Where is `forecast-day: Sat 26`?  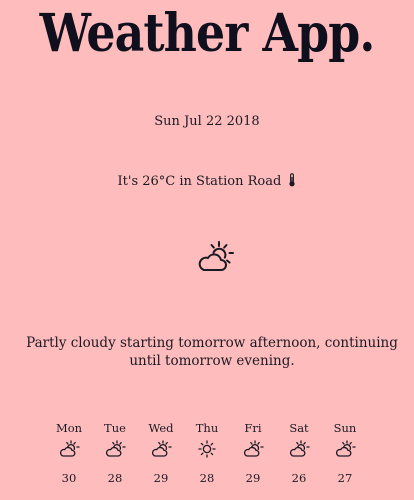 forecast-day: Sat 26 is located at coordinates (299, 453).